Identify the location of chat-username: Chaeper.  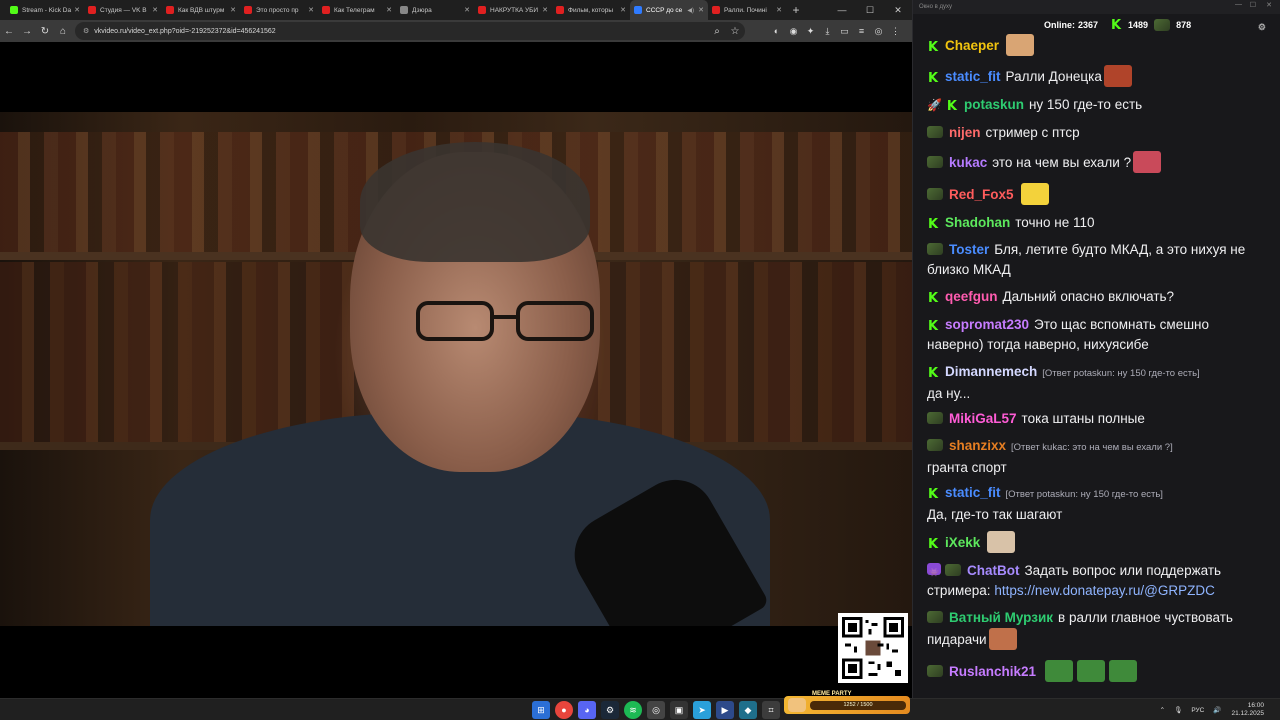
(972, 45).